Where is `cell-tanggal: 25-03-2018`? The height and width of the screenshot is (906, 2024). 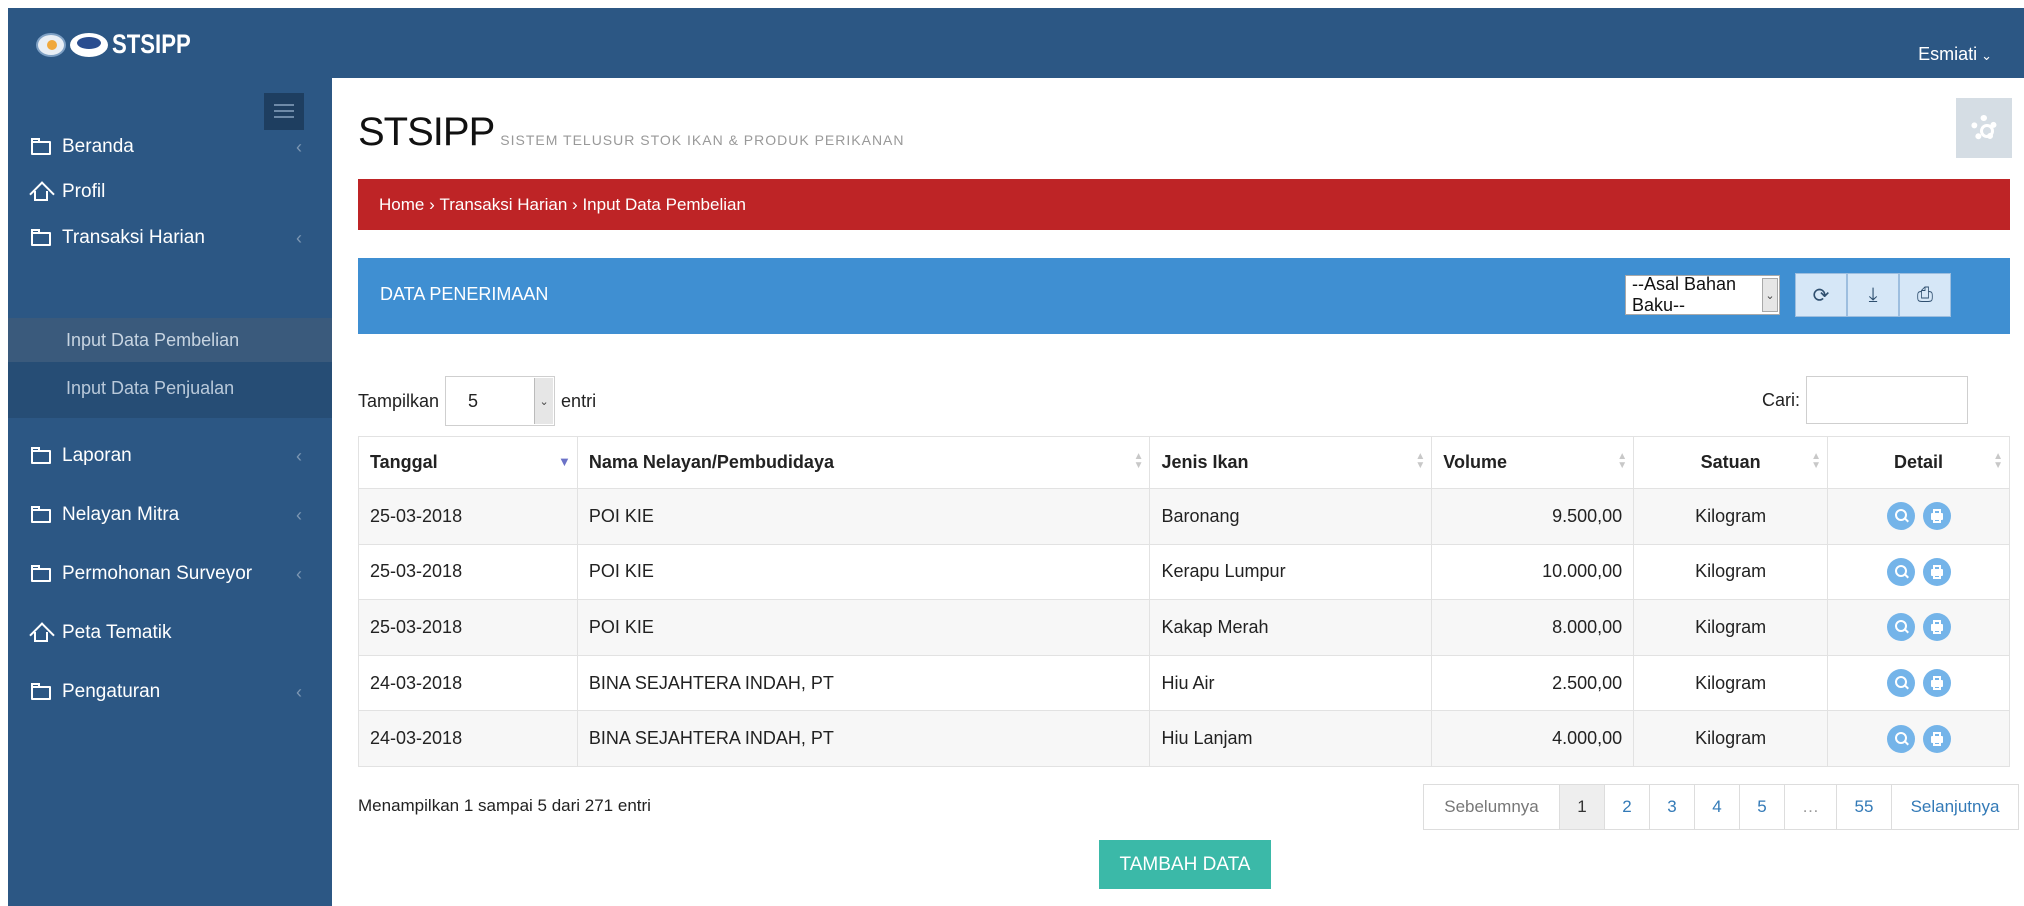
cell-tanggal: 25-03-2018 is located at coordinates (468, 572).